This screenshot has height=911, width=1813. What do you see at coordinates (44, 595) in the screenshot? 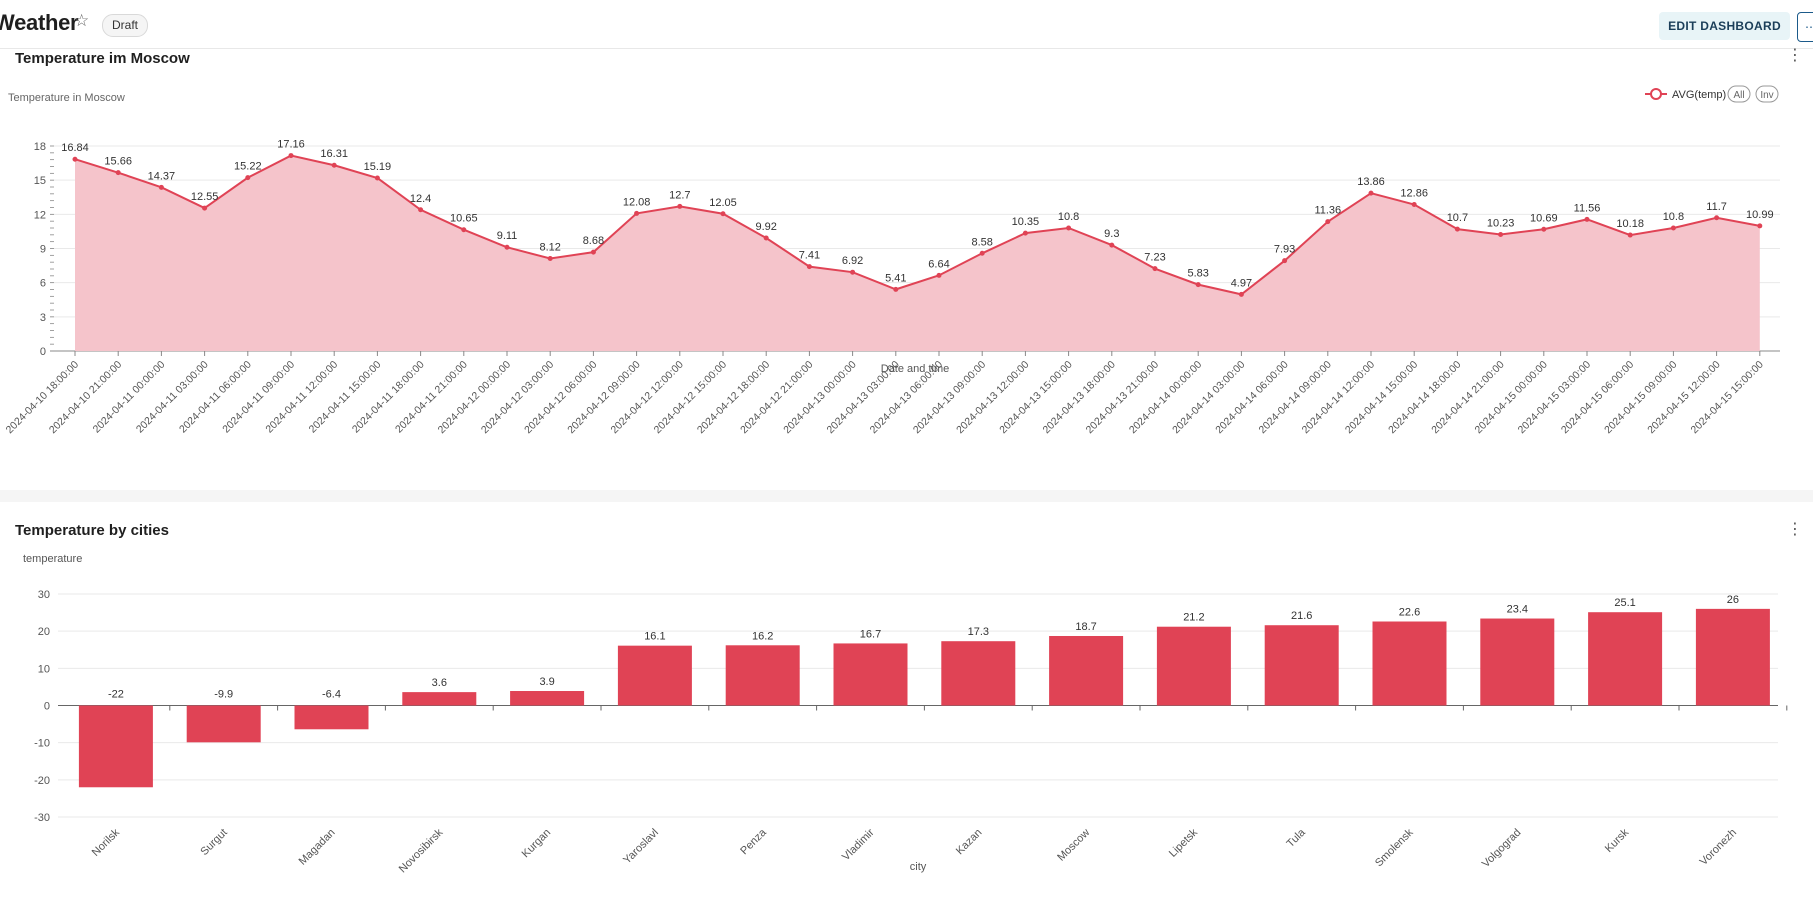
I see `y-tick-label: 30` at bounding box center [44, 595].